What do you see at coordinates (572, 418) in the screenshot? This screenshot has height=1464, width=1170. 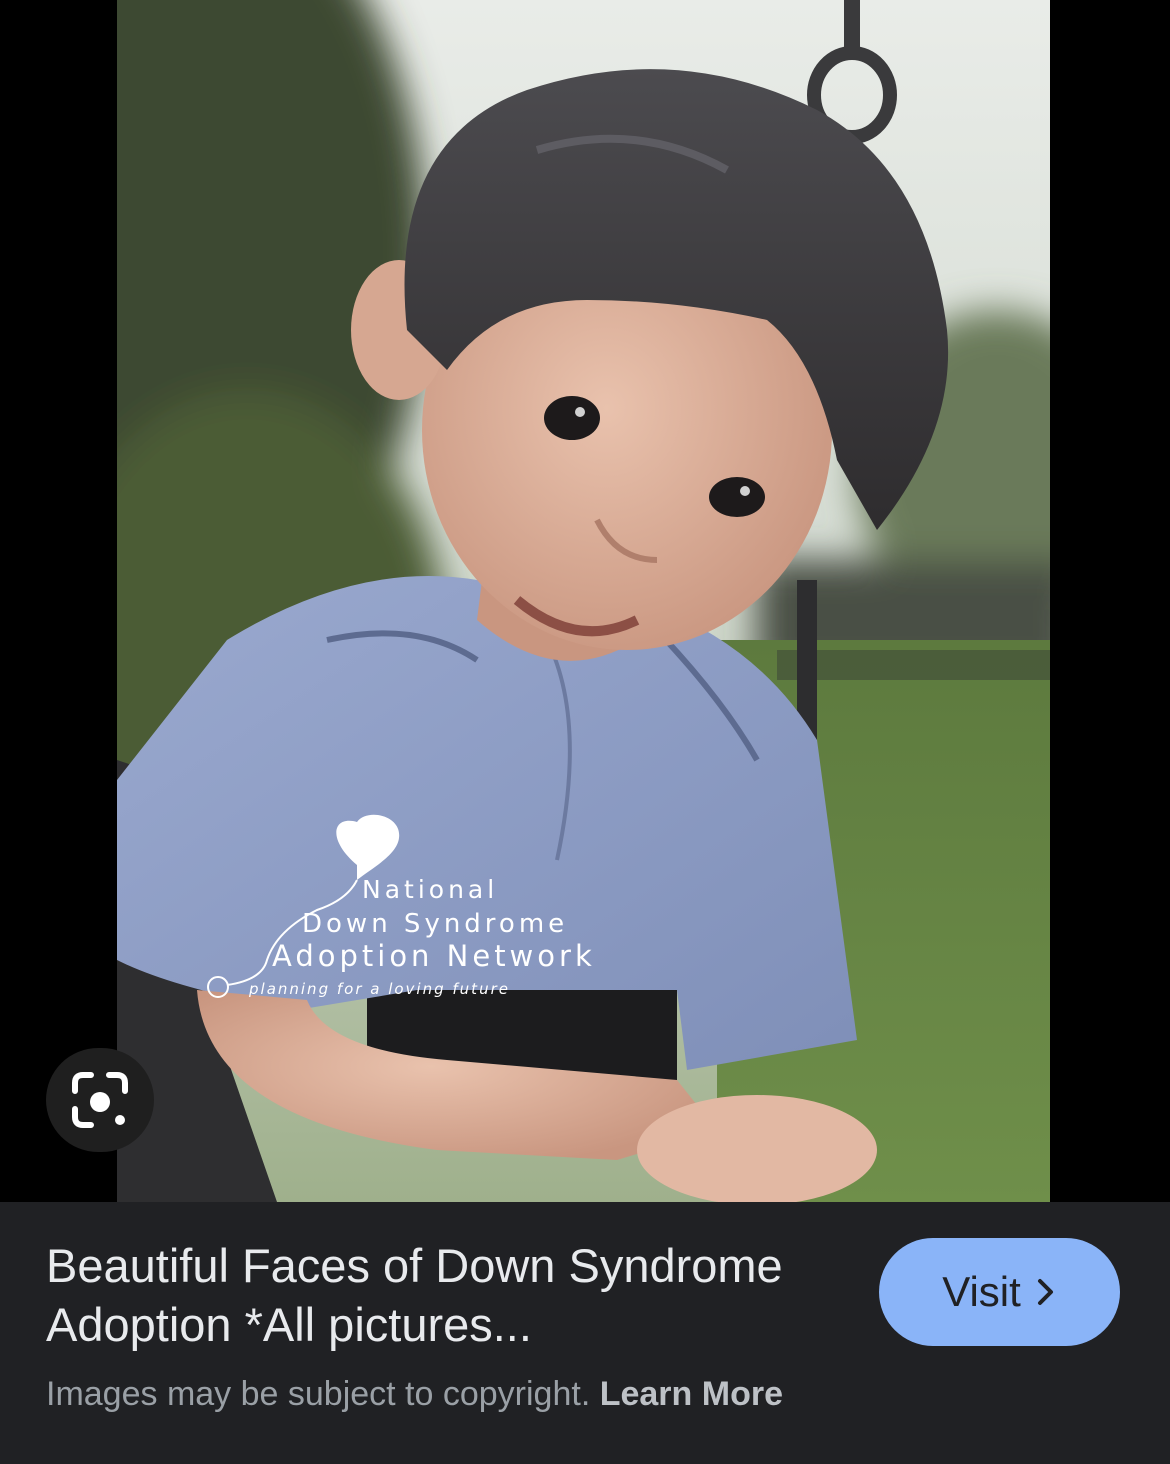 I see `left-eye` at bounding box center [572, 418].